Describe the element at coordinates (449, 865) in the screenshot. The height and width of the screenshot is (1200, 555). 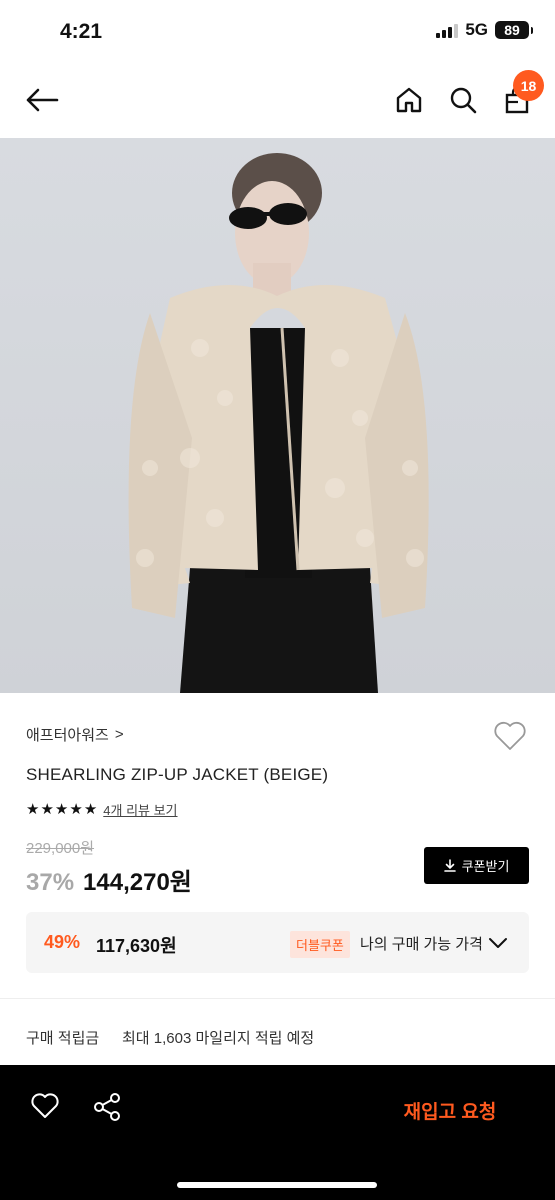
I see `download-icon` at that location.